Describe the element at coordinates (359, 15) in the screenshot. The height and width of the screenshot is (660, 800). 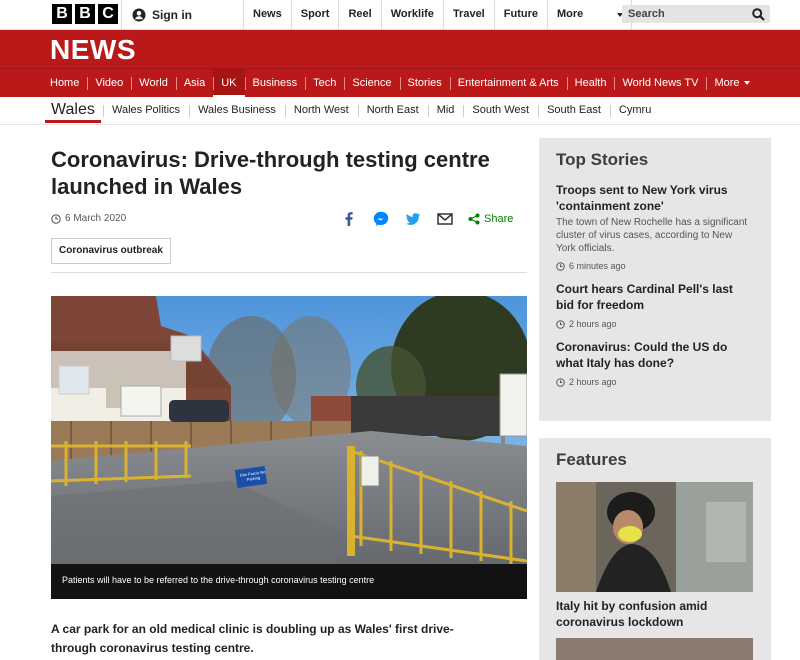
I see `top-nav-reel: Reel` at that location.